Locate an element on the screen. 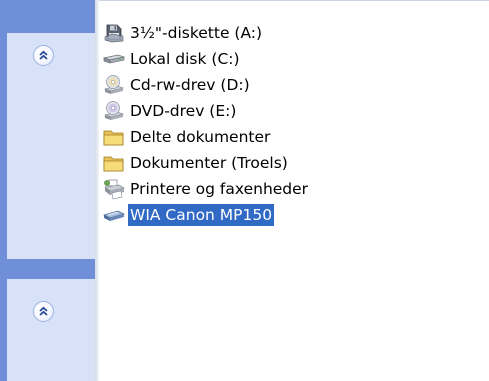 The height and width of the screenshot is (381, 489). cd-drive-icon is located at coordinates (114, 85).